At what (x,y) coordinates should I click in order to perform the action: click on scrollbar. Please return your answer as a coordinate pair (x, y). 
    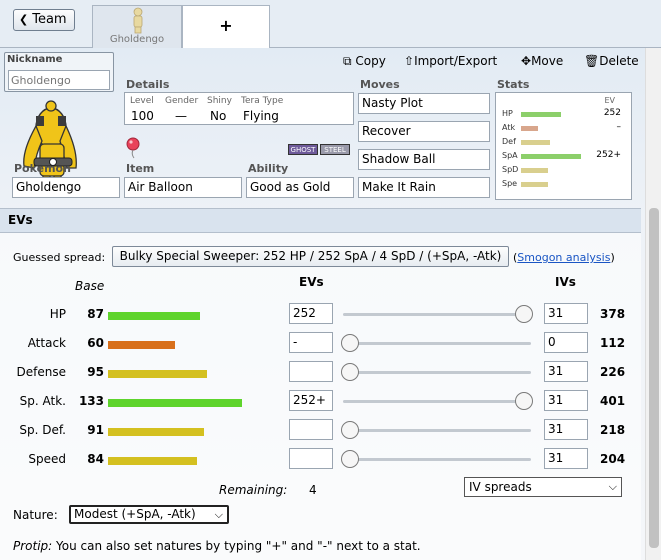
    Looking at the image, I should click on (653, 304).